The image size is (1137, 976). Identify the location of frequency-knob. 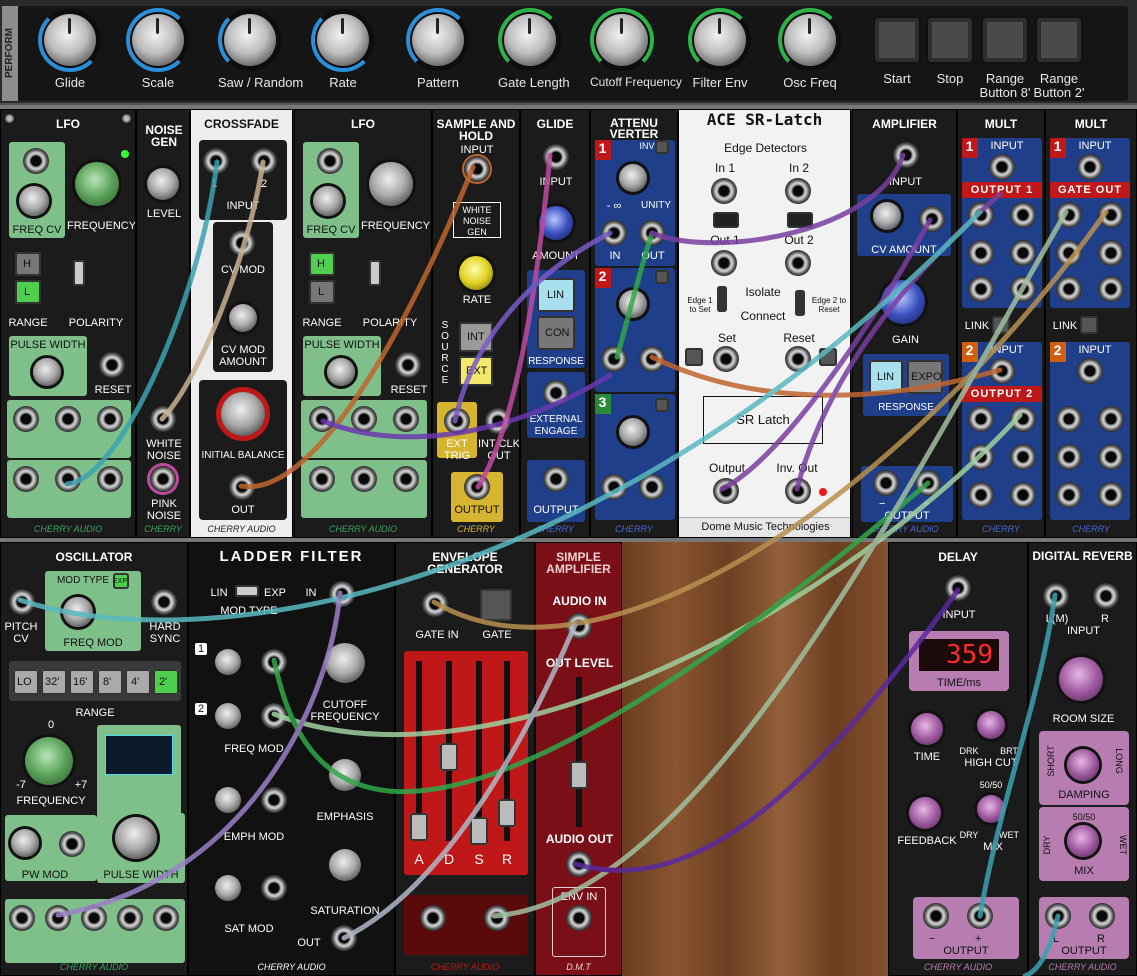
(391, 184).